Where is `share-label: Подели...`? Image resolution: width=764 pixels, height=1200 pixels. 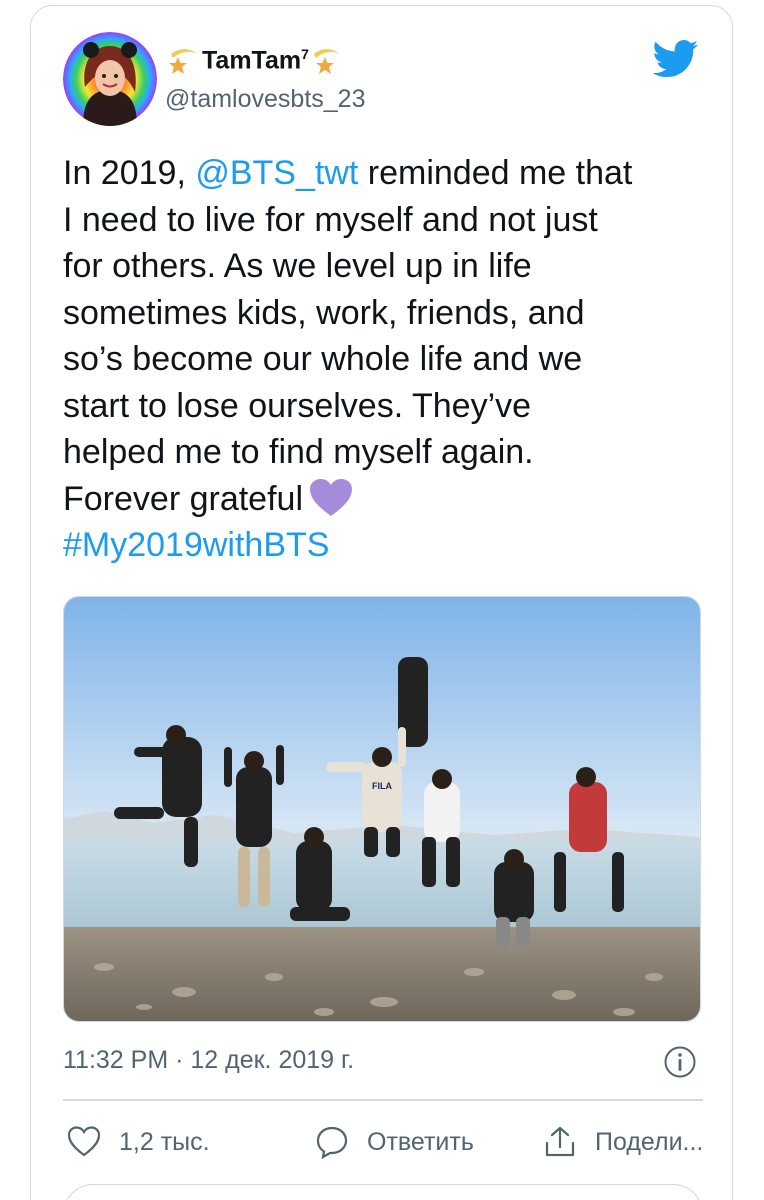 share-label: Подели... is located at coordinates (649, 1141).